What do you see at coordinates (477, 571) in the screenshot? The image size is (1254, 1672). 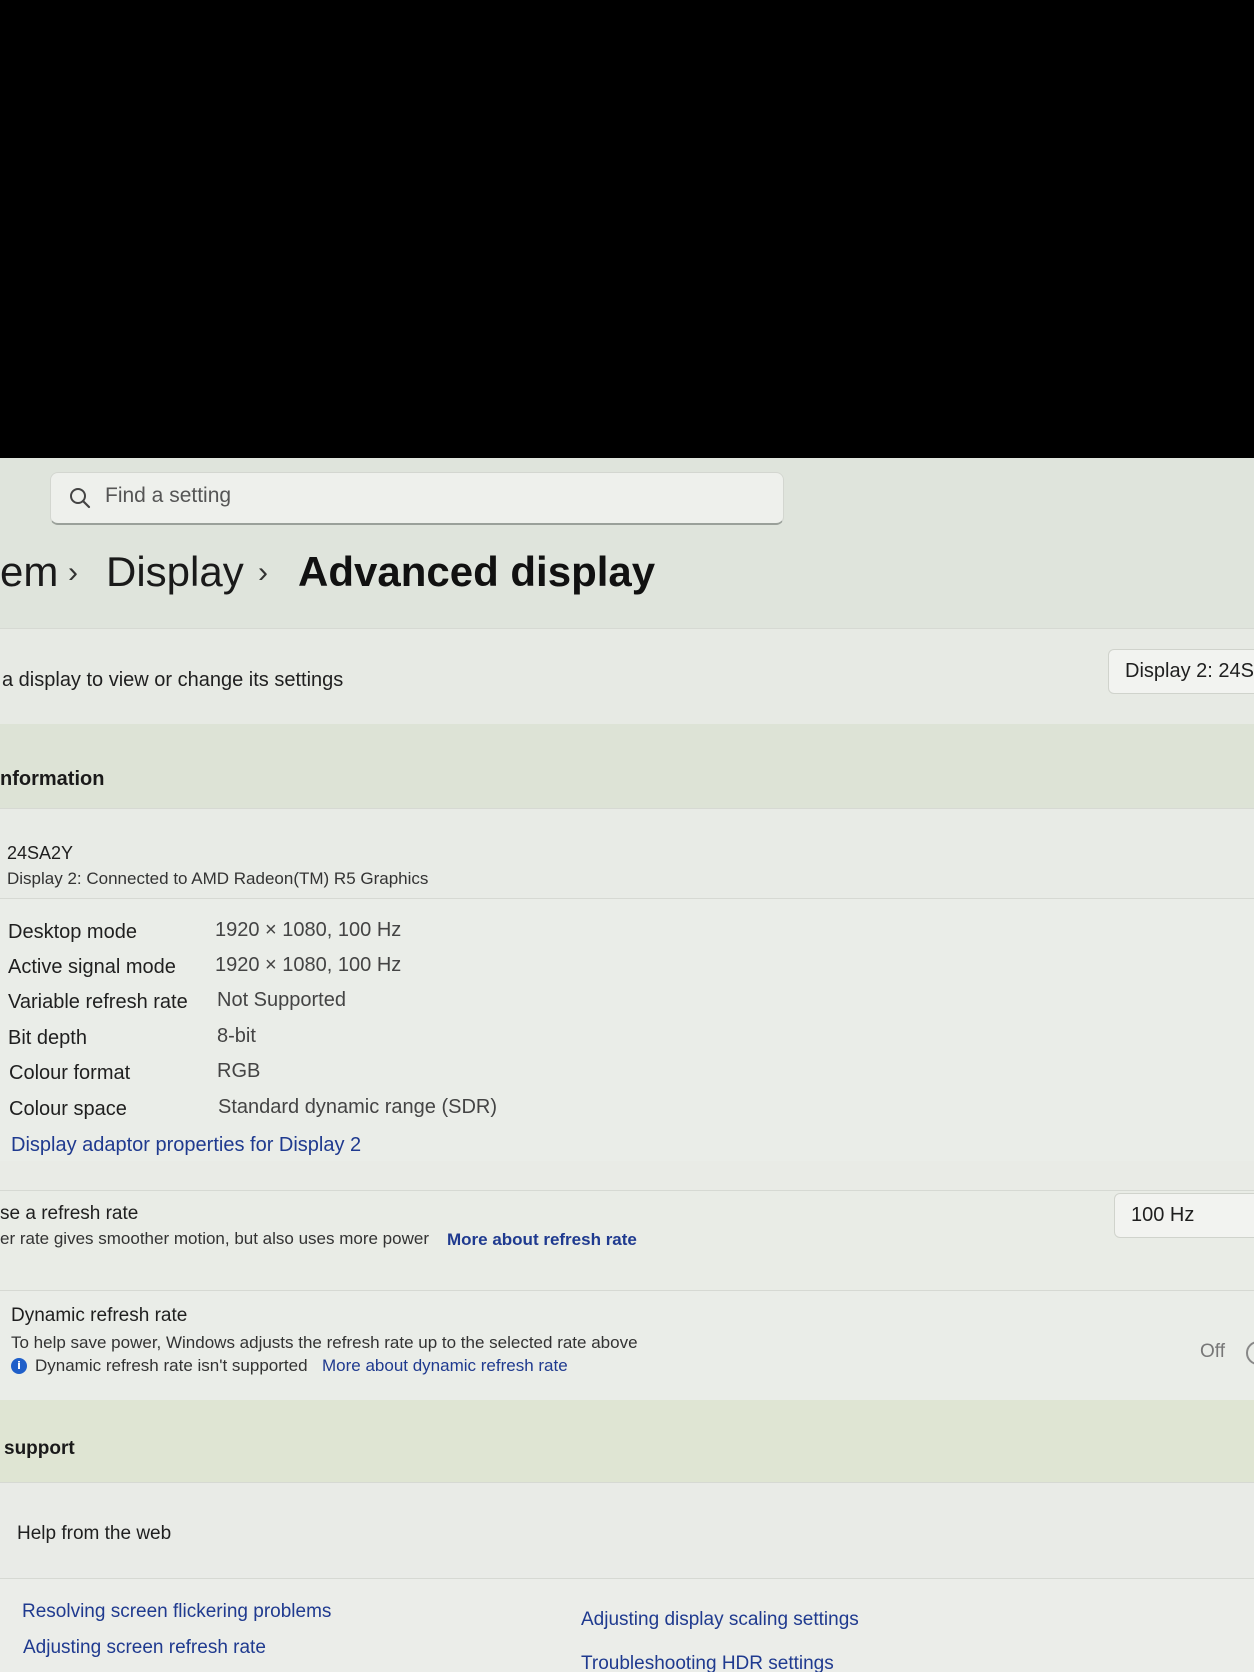 I see `page-title: Advanced display` at bounding box center [477, 571].